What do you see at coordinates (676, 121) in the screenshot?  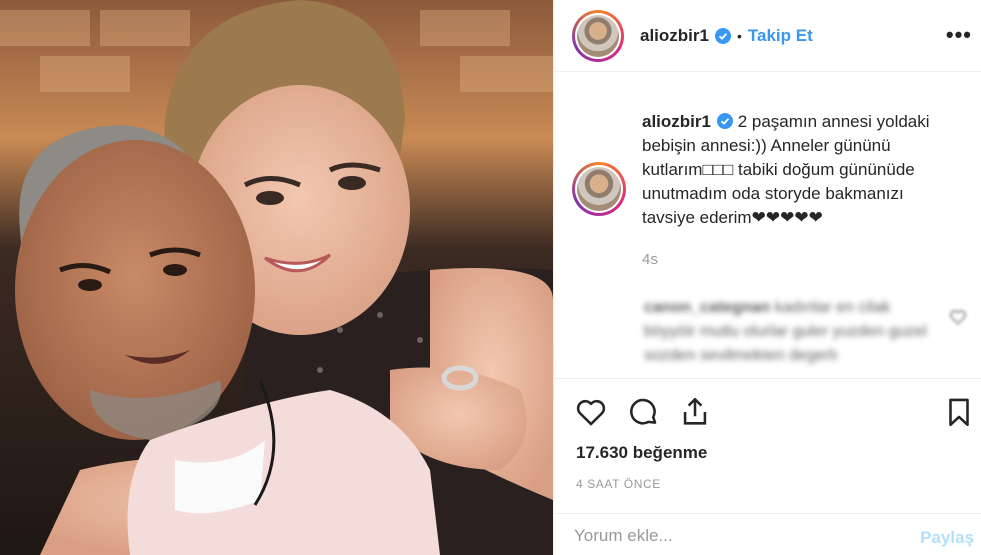 I see `caption-username: aliozbir1` at bounding box center [676, 121].